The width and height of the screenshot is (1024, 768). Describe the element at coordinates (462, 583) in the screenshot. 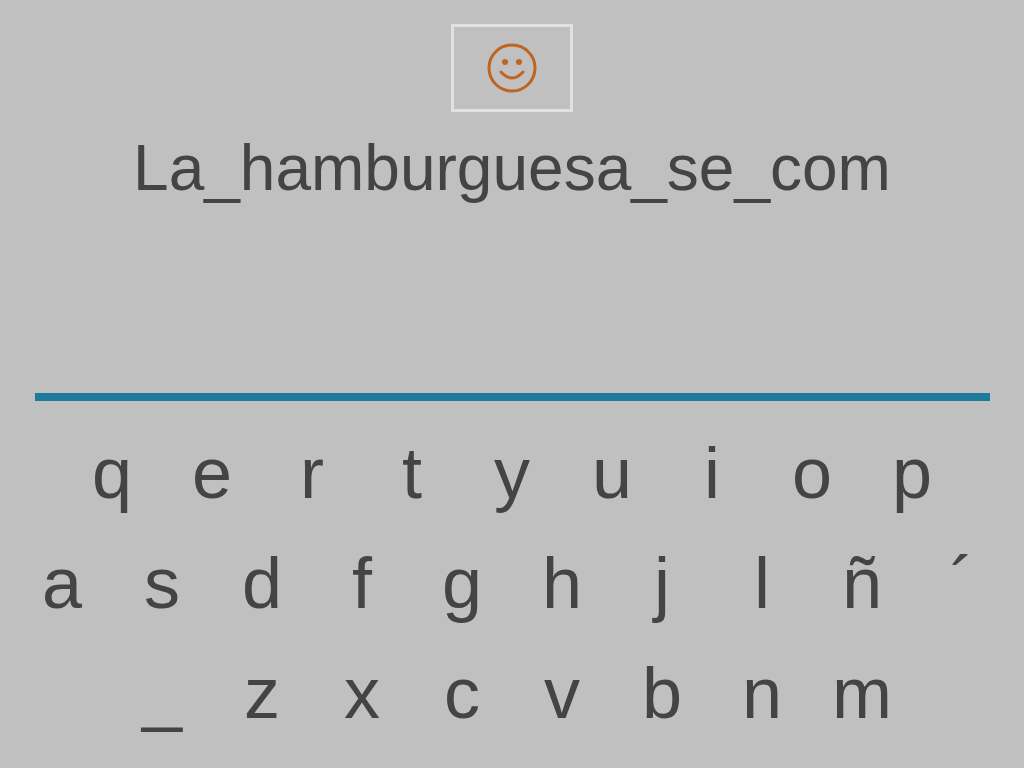

I see `key: g` at that location.